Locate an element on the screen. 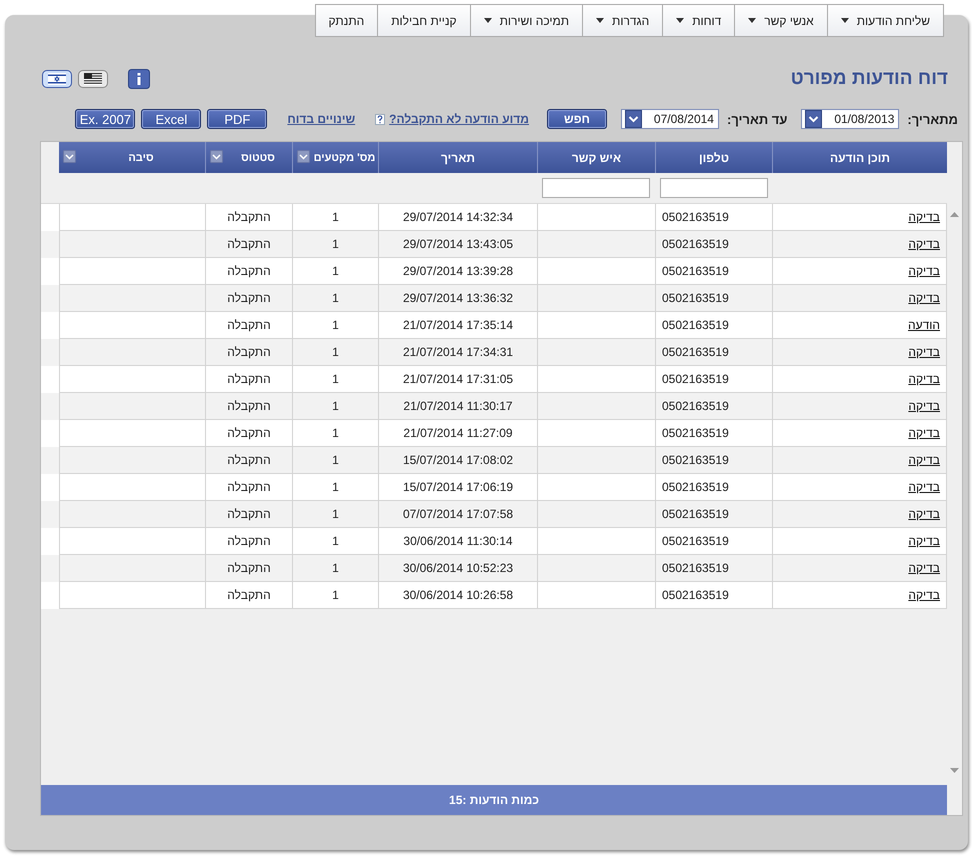 This screenshot has width=972, height=856. menu-item: הגדרות is located at coordinates (623, 20).